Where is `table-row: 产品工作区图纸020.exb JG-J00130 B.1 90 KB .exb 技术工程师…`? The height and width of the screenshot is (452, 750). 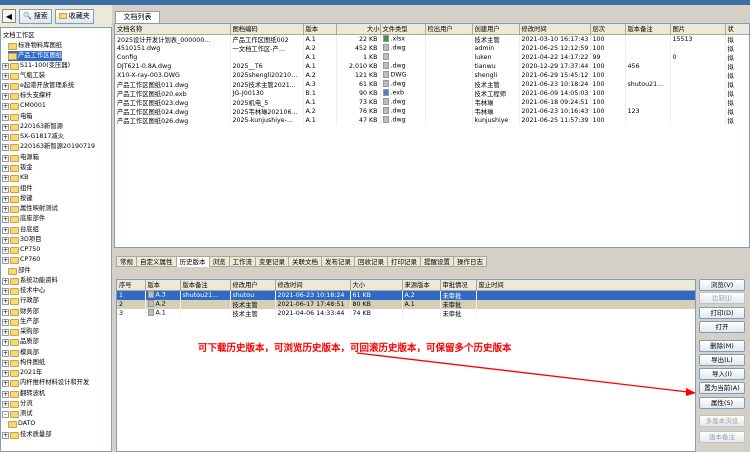 table-row: 产品工作区图纸020.exb JG-J00130 B.1 90 KB .exb 技术工程师… is located at coordinates (432, 93).